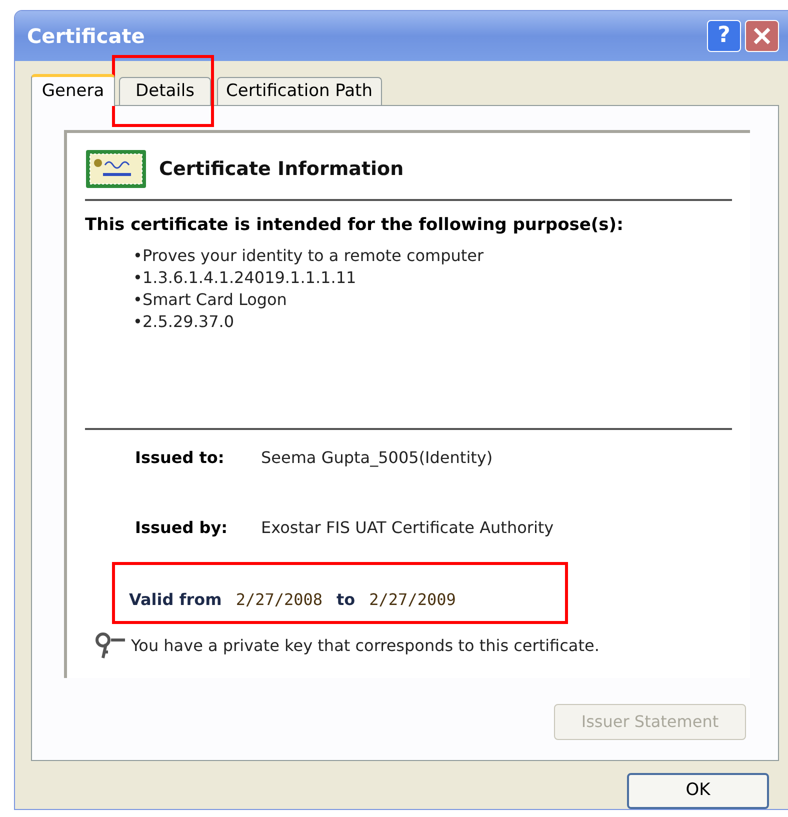 The height and width of the screenshot is (817, 788). Describe the element at coordinates (182, 527) in the screenshot. I see `issued-by-label: Issued by:` at that location.